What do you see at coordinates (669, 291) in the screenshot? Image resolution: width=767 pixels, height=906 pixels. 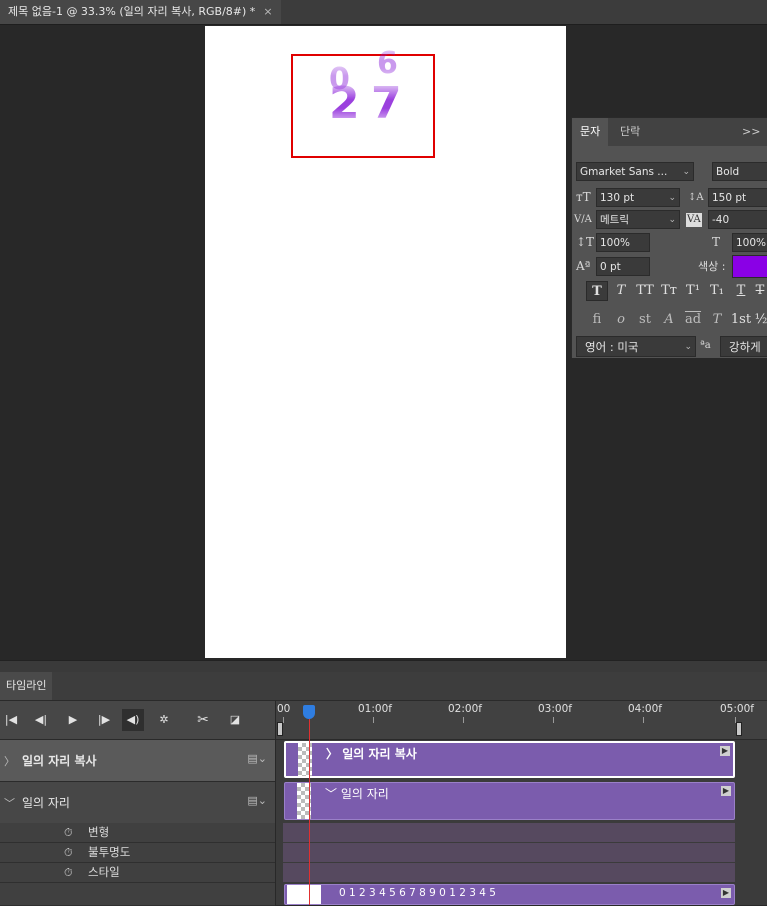 I see `small-caps-button: Tт` at bounding box center [669, 291].